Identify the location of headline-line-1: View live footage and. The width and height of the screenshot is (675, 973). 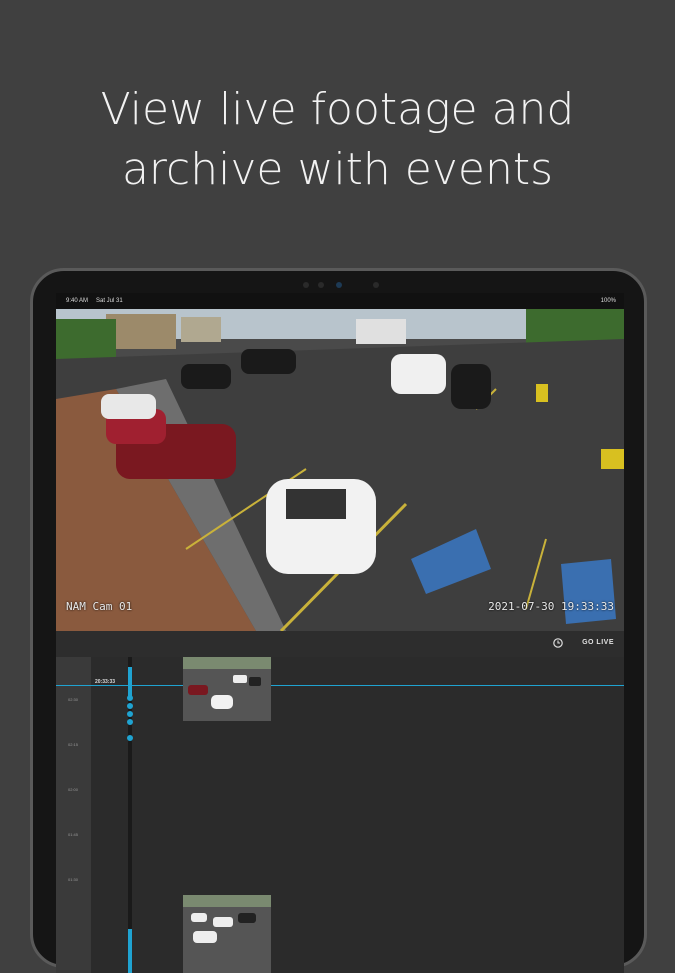
(337, 109).